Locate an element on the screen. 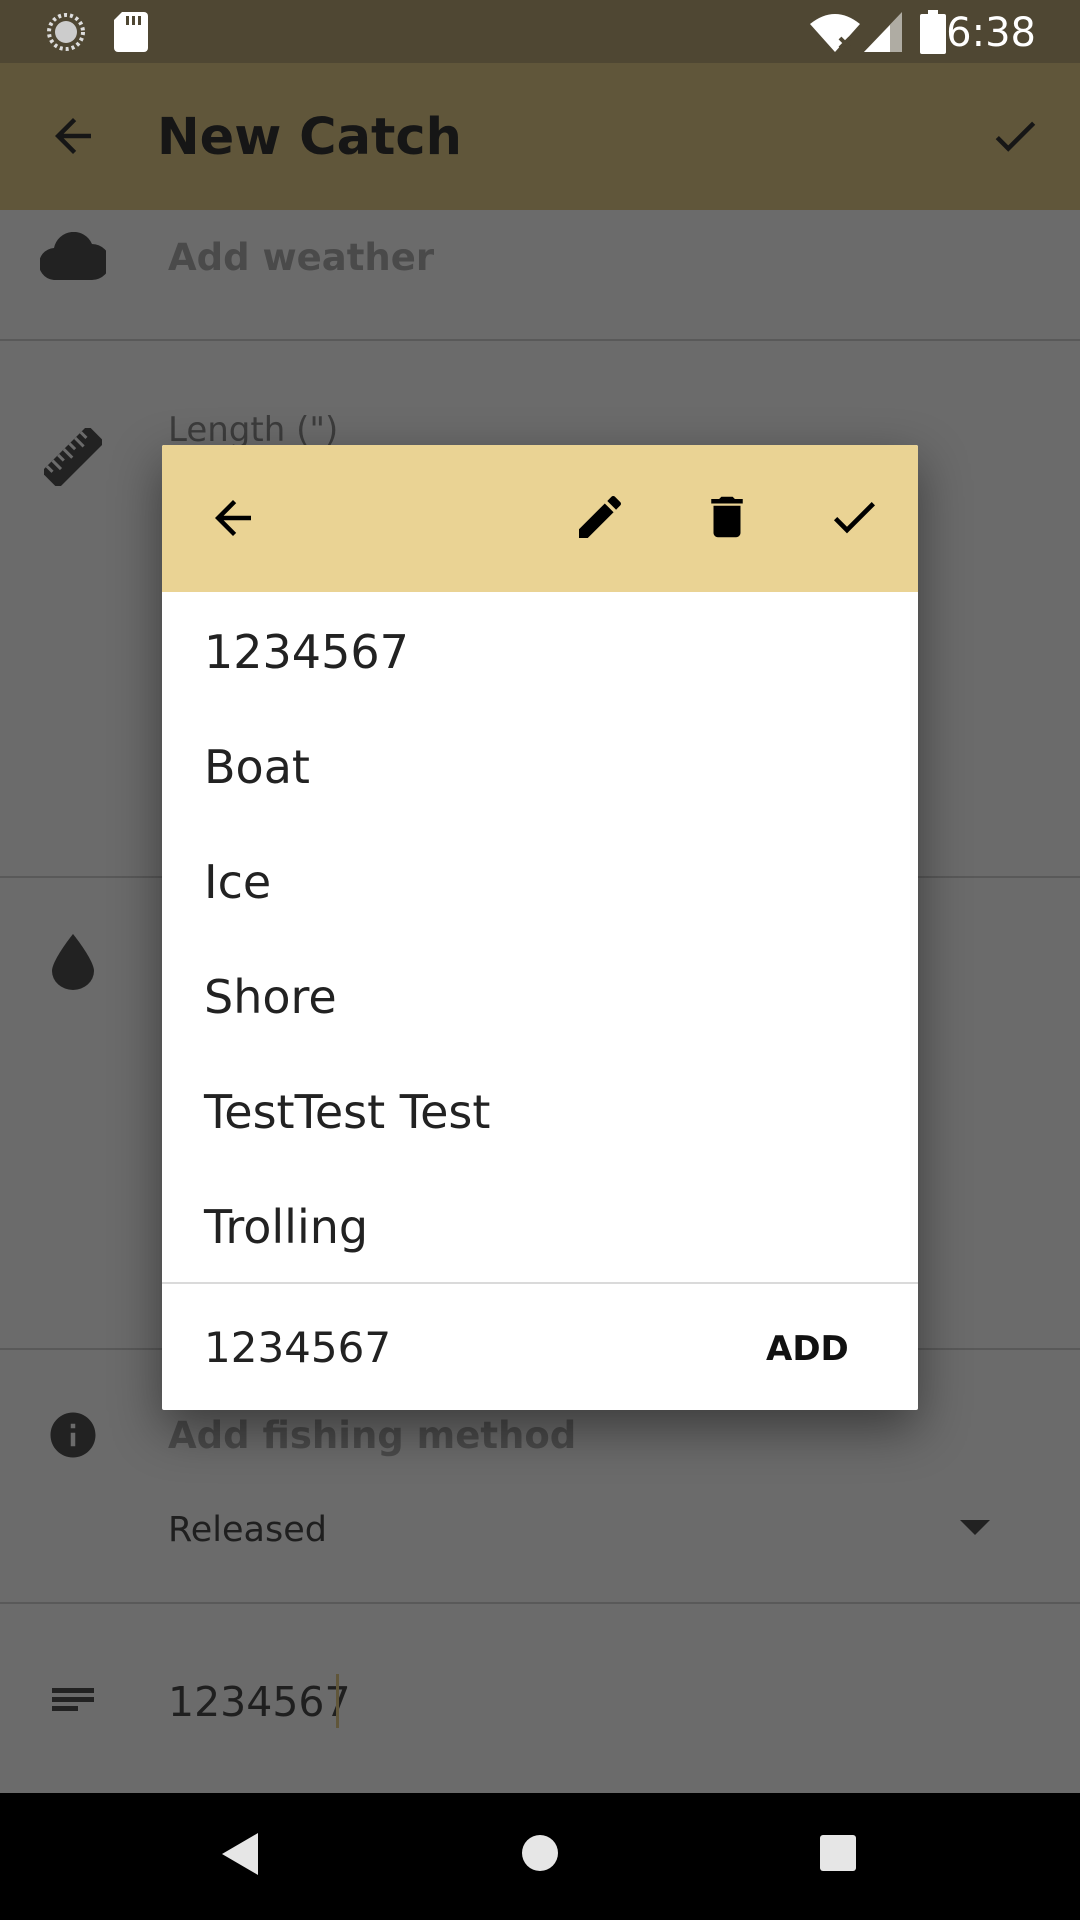  info-icon is located at coordinates (73, 1435).